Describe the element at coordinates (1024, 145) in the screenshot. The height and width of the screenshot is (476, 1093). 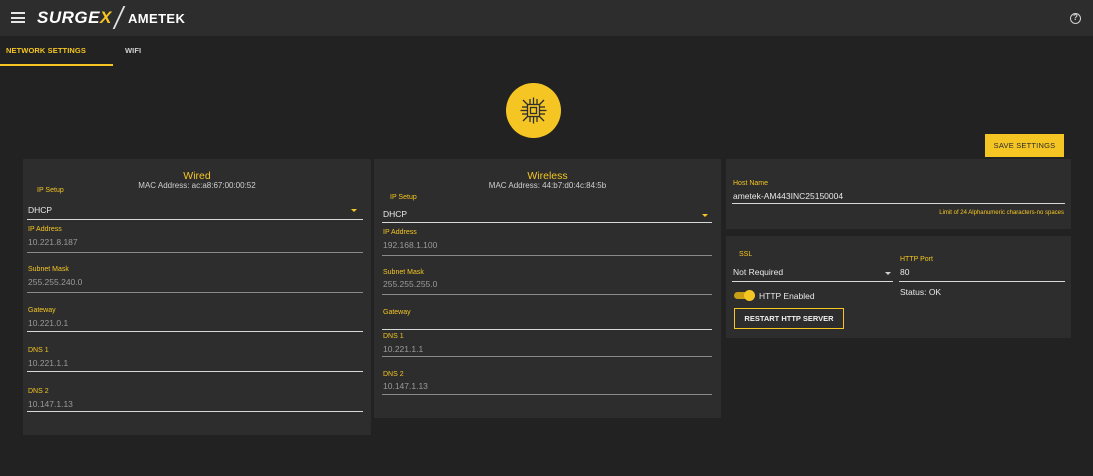
I see `save-settings-button: SAVE SETTINGS` at that location.